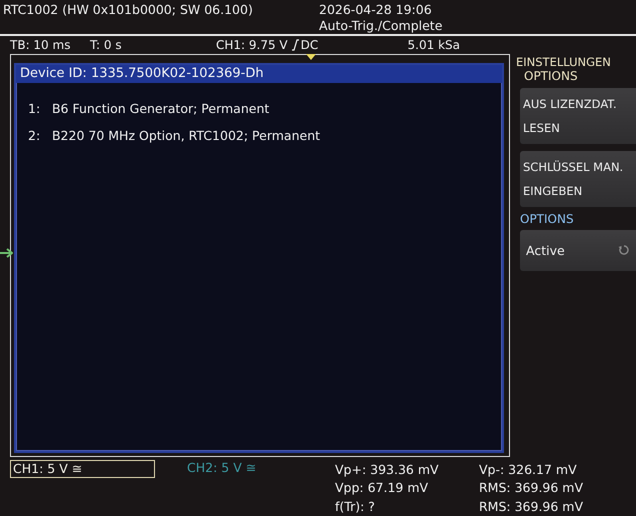  Describe the element at coordinates (624, 250) in the screenshot. I see `refresh-icon` at that location.